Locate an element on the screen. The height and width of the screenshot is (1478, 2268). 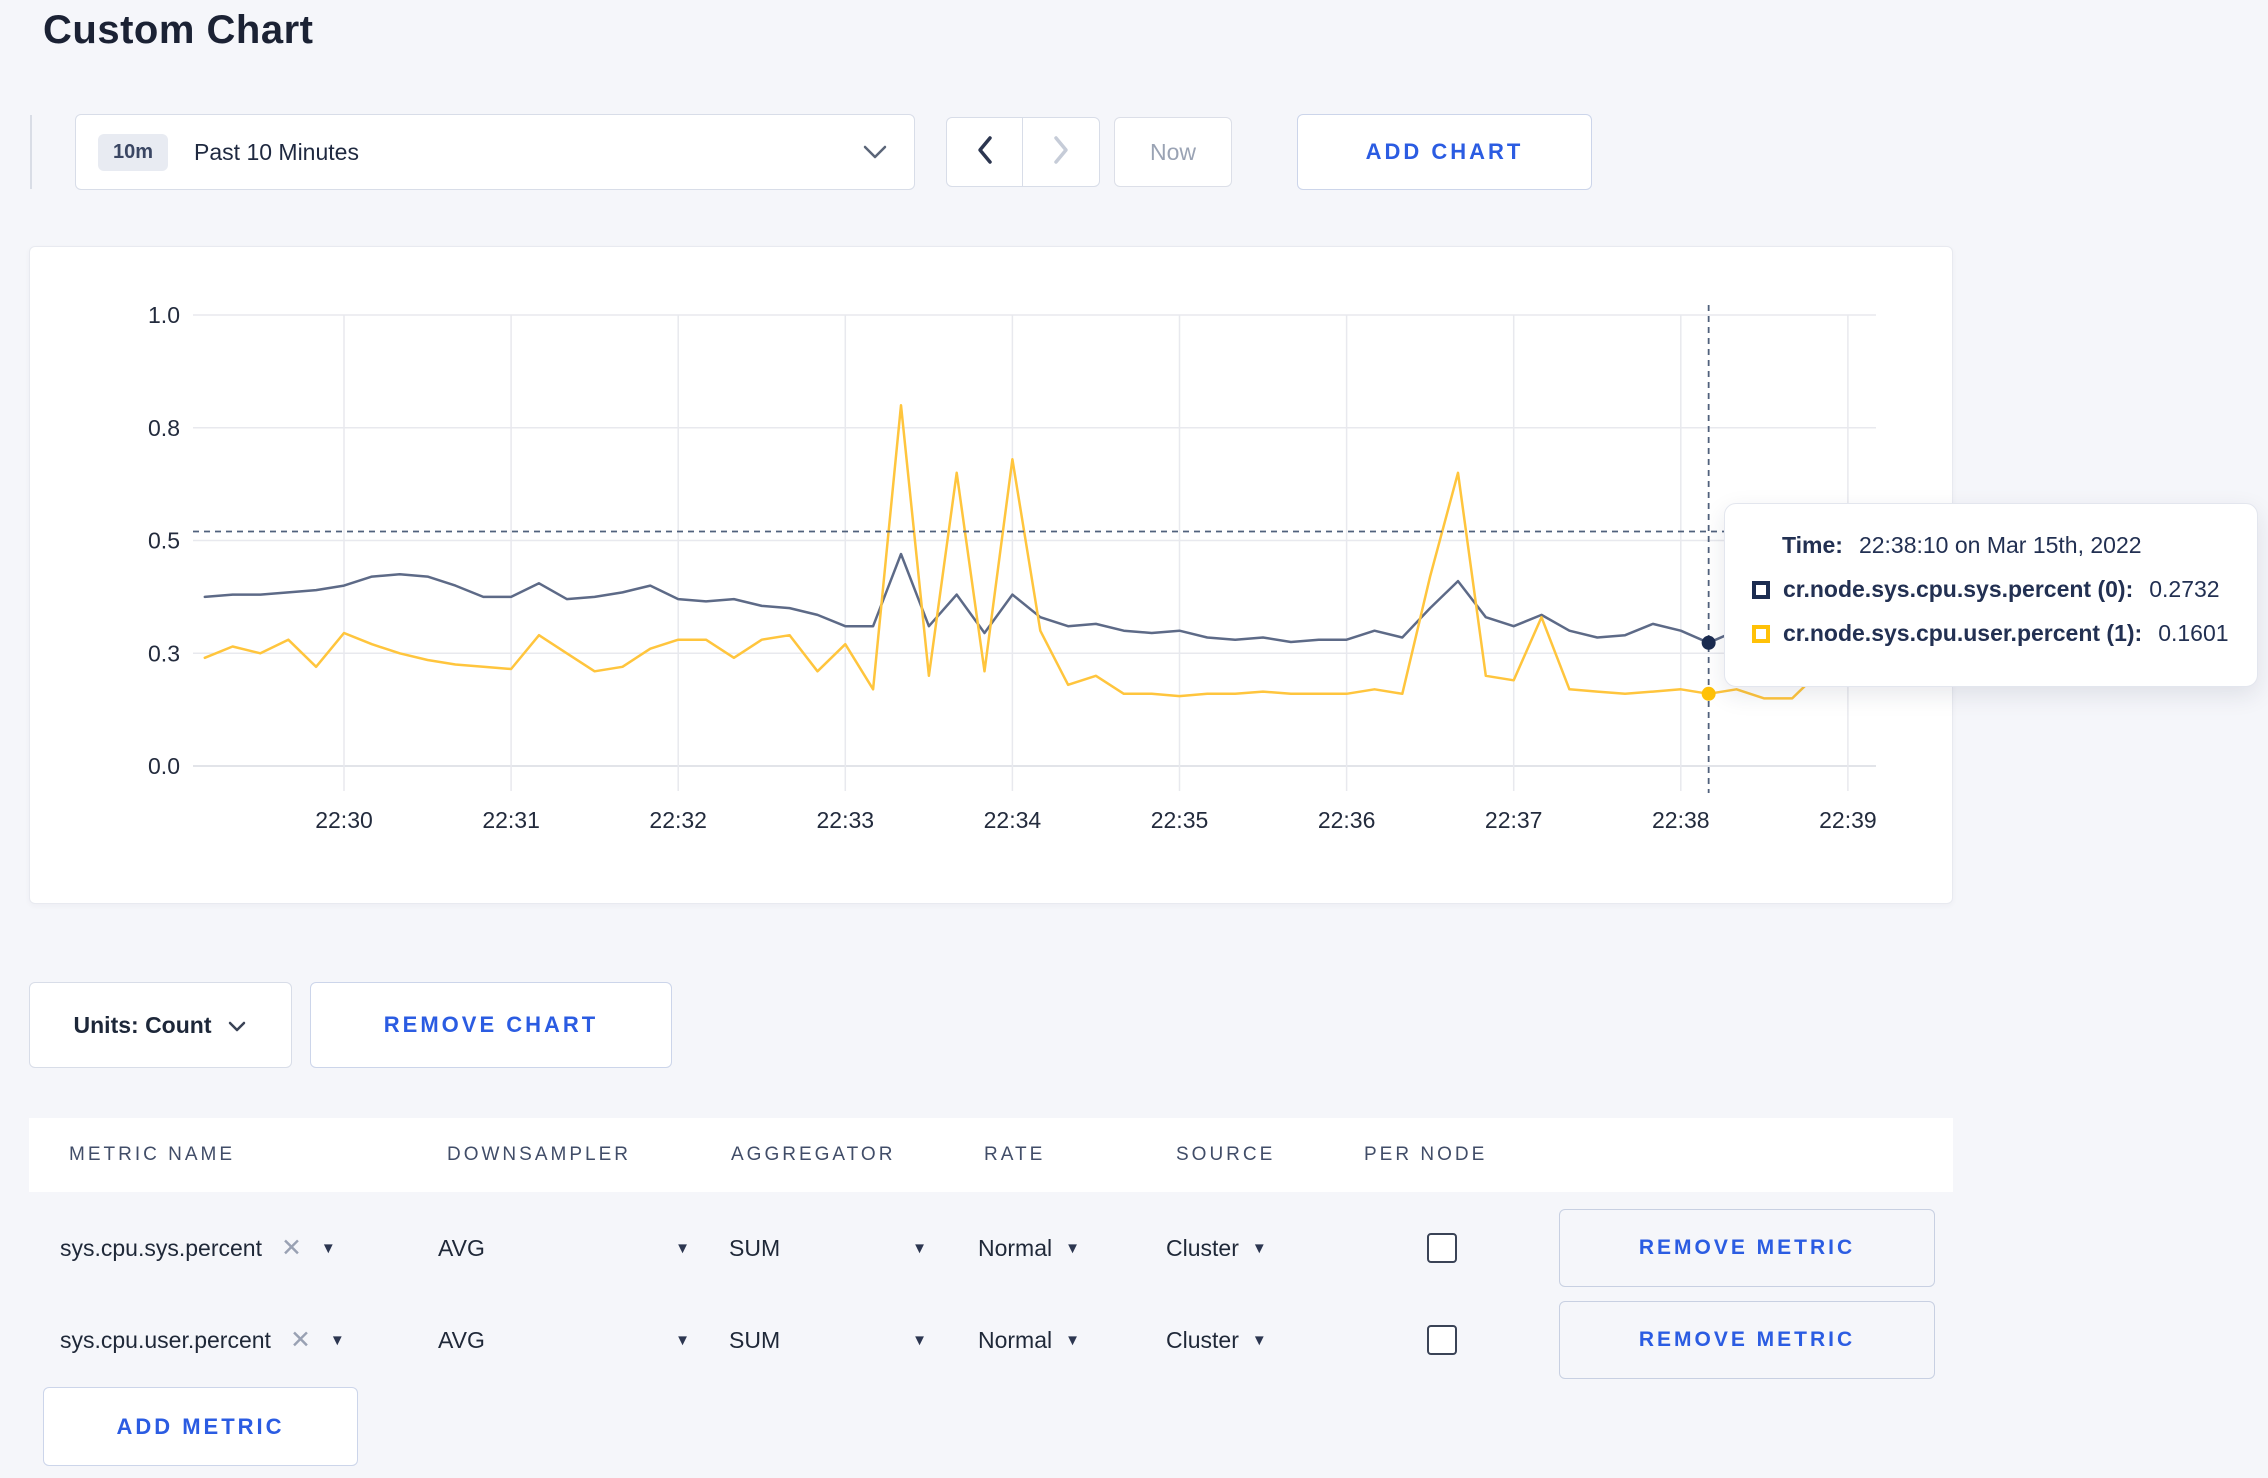
svg-text: 22:34 is located at coordinates (1013, 820).